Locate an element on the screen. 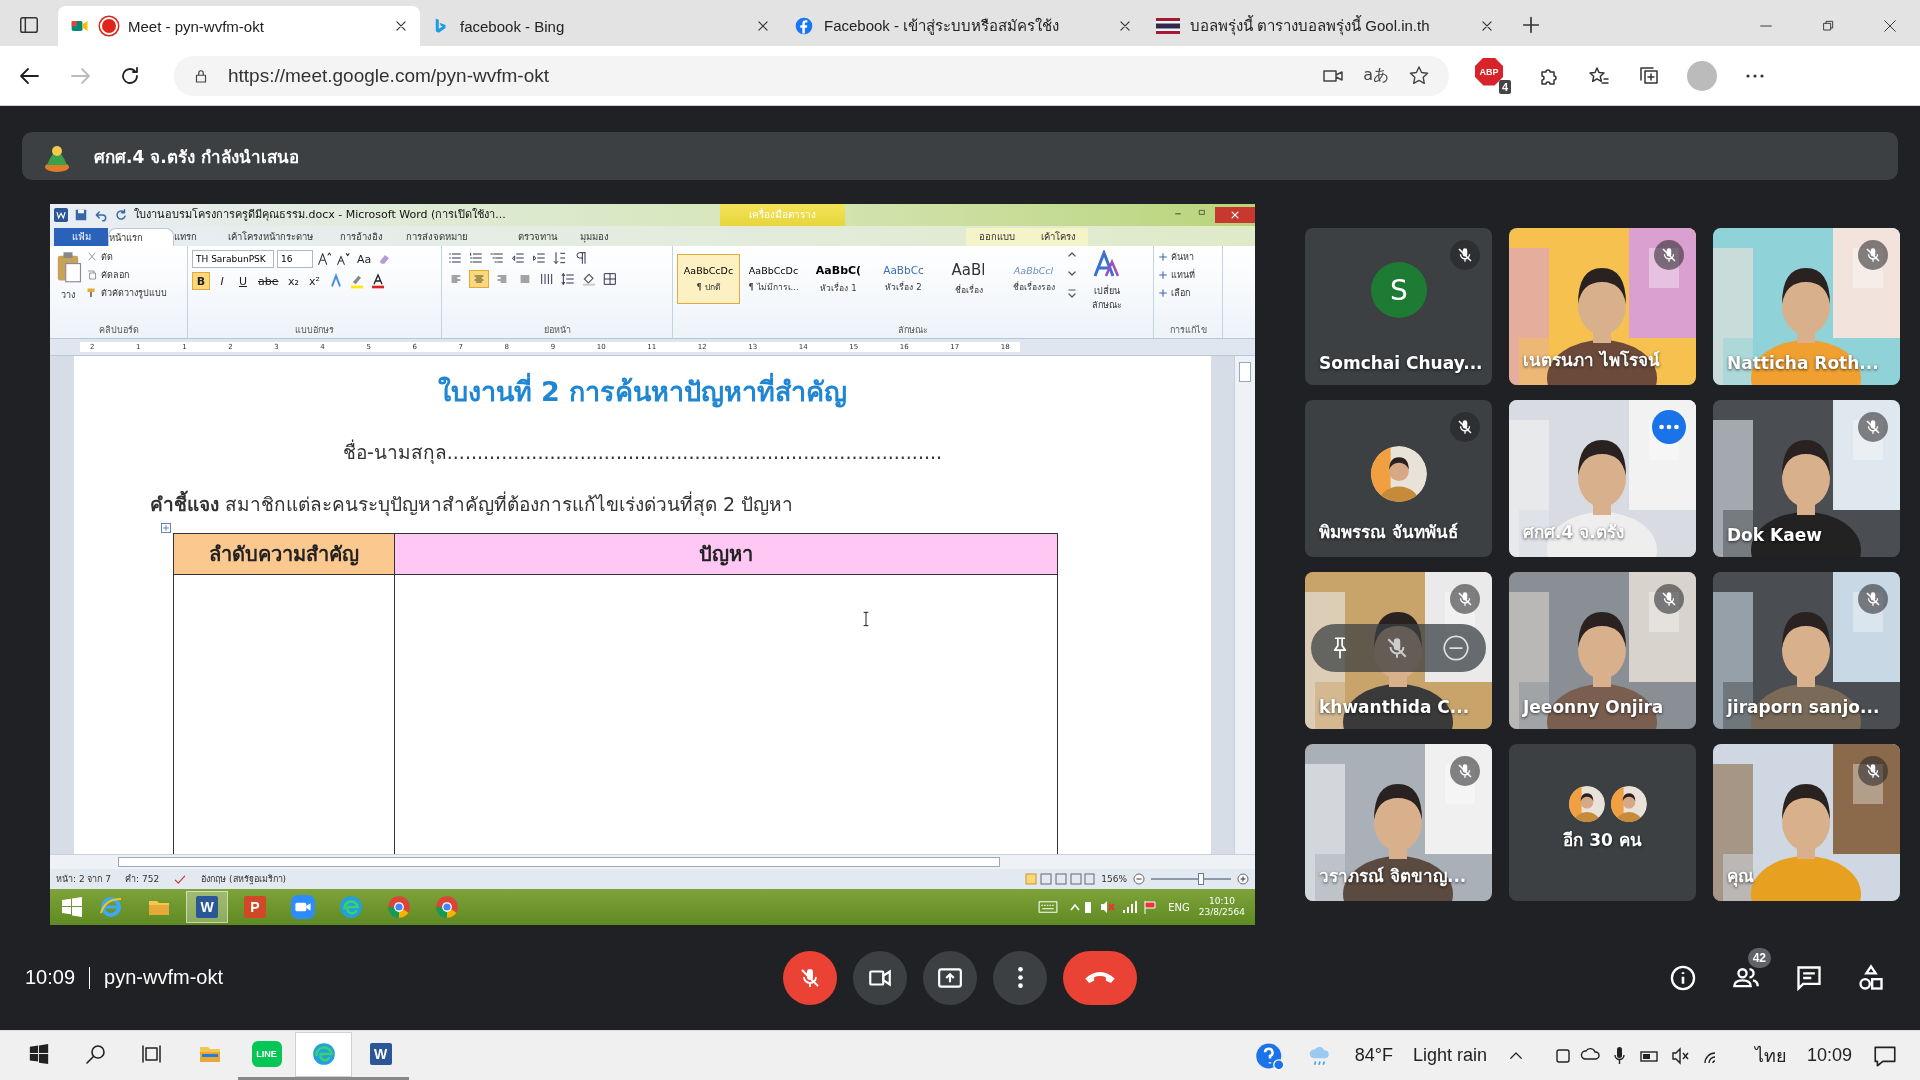 This screenshot has width=1920, height=1080. cut-button: ตัด is located at coordinates (126, 257).